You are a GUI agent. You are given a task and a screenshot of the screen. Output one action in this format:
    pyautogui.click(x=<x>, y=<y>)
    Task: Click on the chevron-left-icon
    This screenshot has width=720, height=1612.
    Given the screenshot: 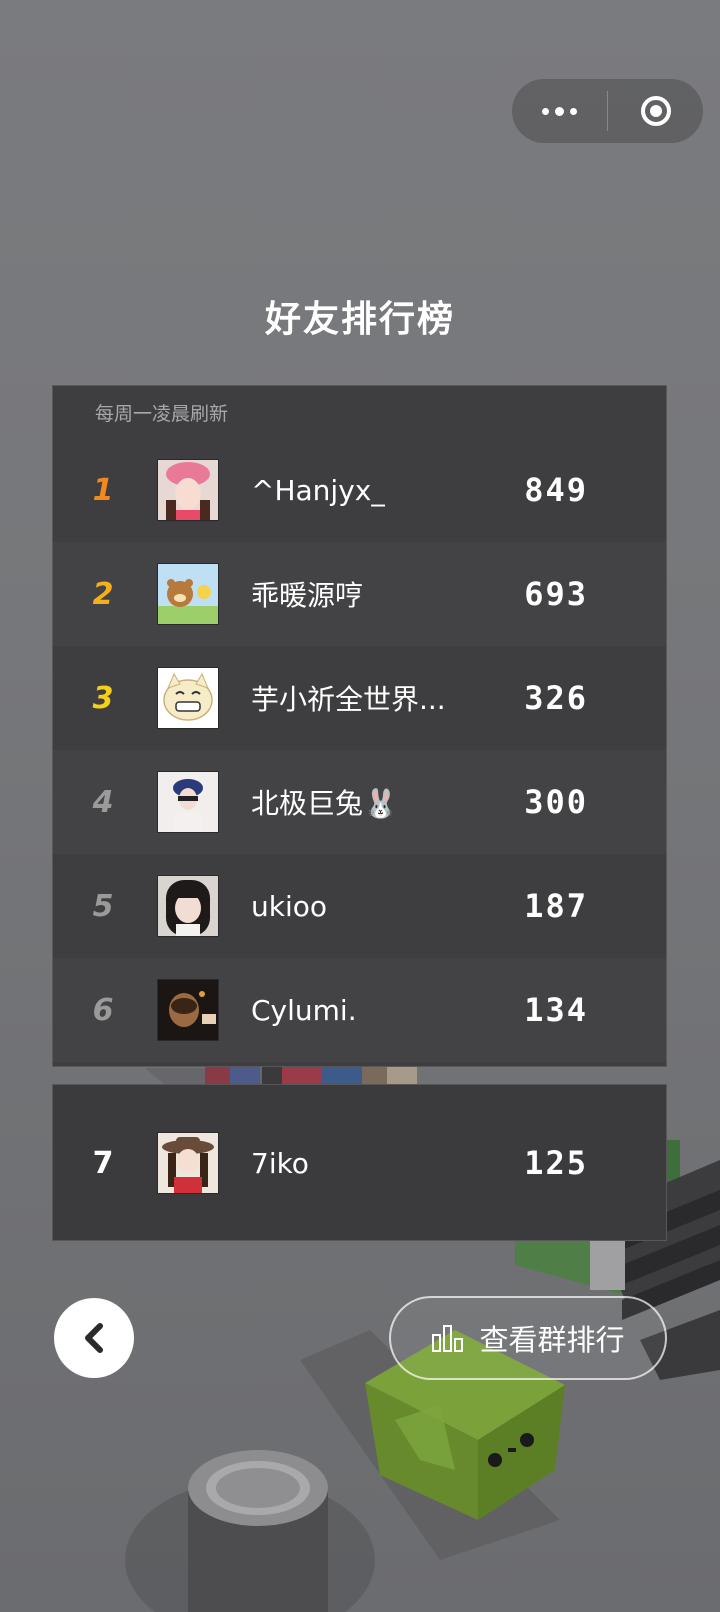 What is the action you would take?
    pyautogui.click(x=94, y=1338)
    